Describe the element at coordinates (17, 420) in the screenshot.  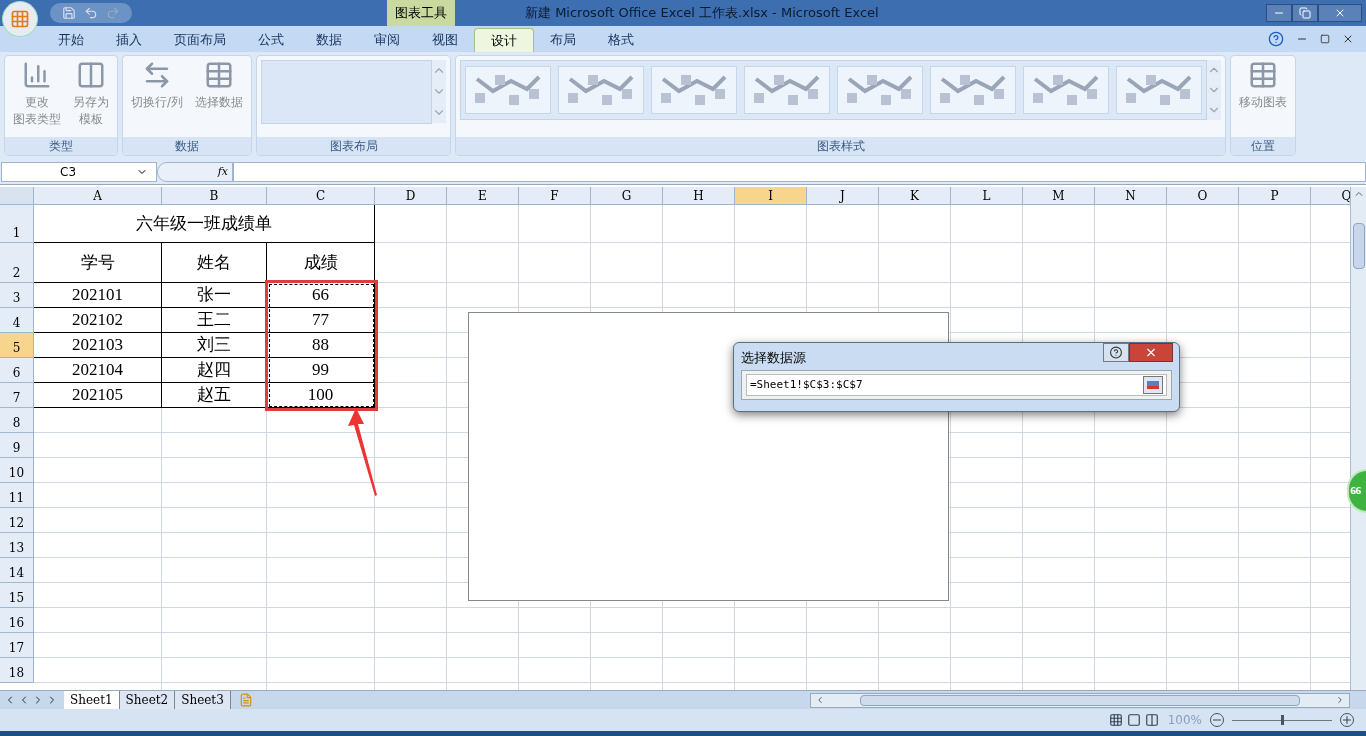
I see `row-header: 8` at that location.